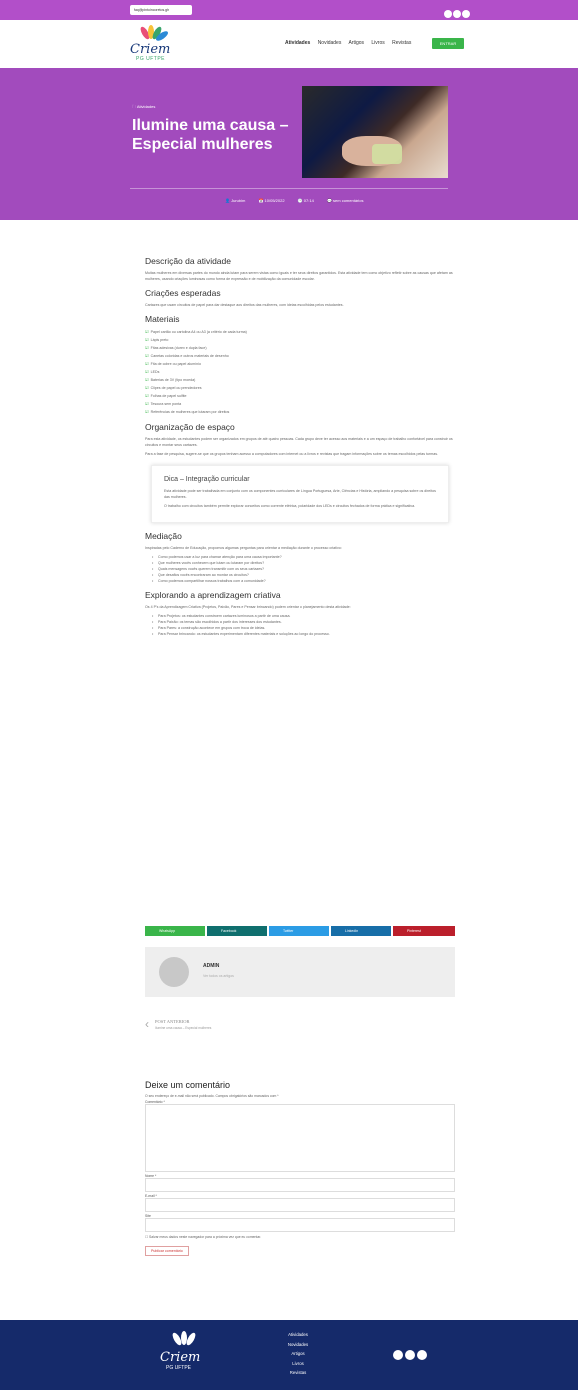 The image size is (578, 1390). What do you see at coordinates (150, 49) in the screenshot?
I see `logo-word: Criem` at bounding box center [150, 49].